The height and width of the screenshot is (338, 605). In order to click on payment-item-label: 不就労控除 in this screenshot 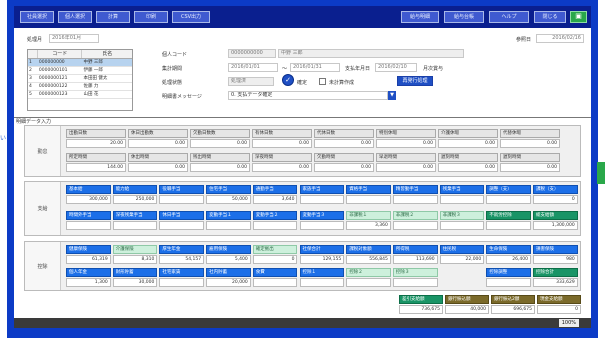, I will do `click(508, 215)`.